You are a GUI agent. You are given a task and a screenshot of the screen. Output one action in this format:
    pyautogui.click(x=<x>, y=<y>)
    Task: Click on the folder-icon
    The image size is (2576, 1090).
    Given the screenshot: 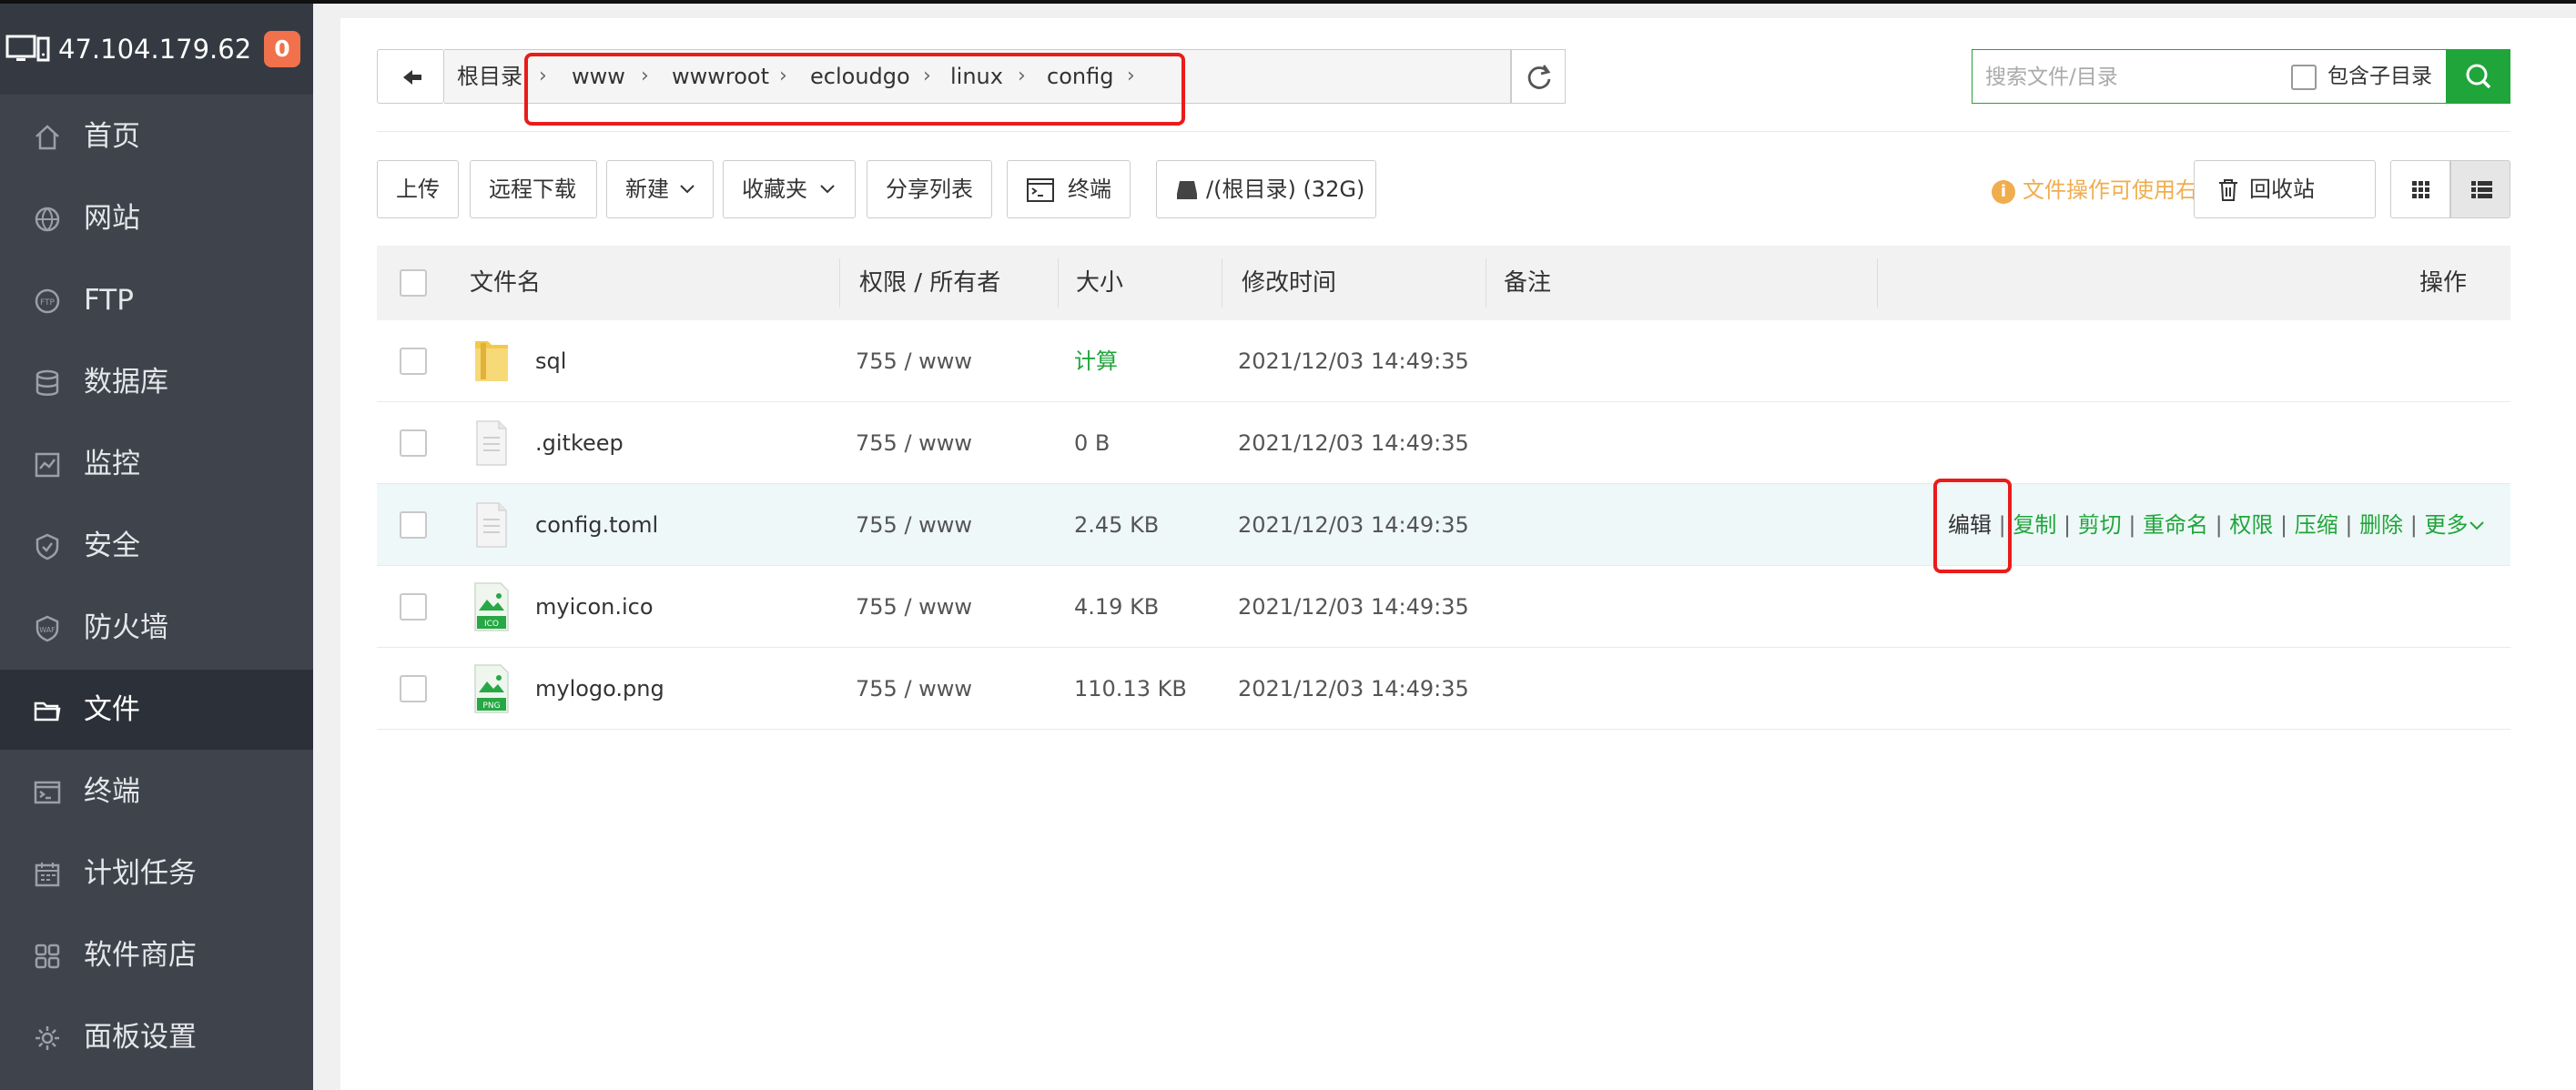 What is the action you would take?
    pyautogui.click(x=491, y=361)
    